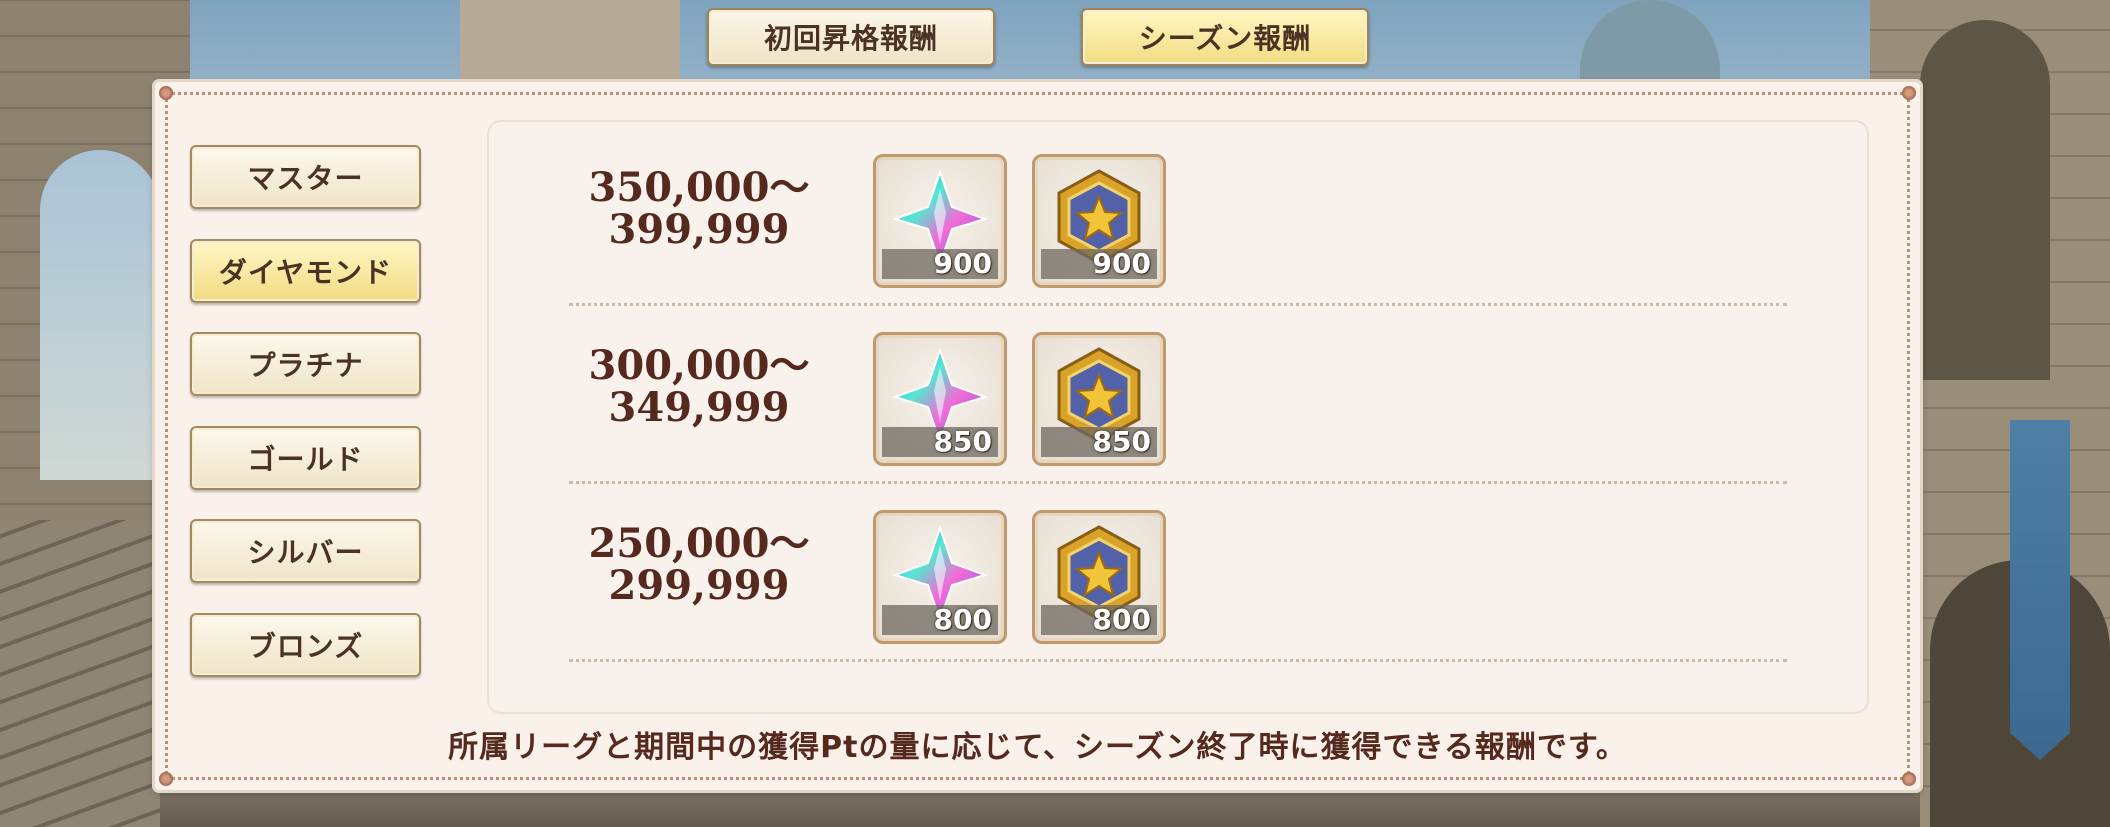 The image size is (2110, 827). I want to click on left-arch, so click(100, 315).